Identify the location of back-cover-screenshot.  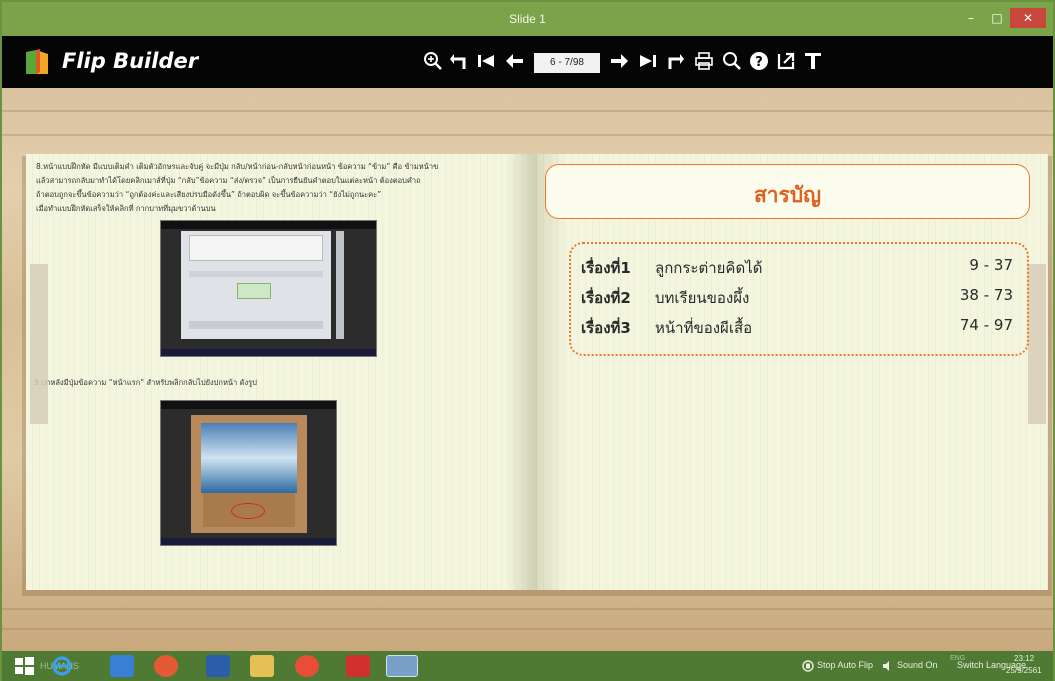
(248, 473).